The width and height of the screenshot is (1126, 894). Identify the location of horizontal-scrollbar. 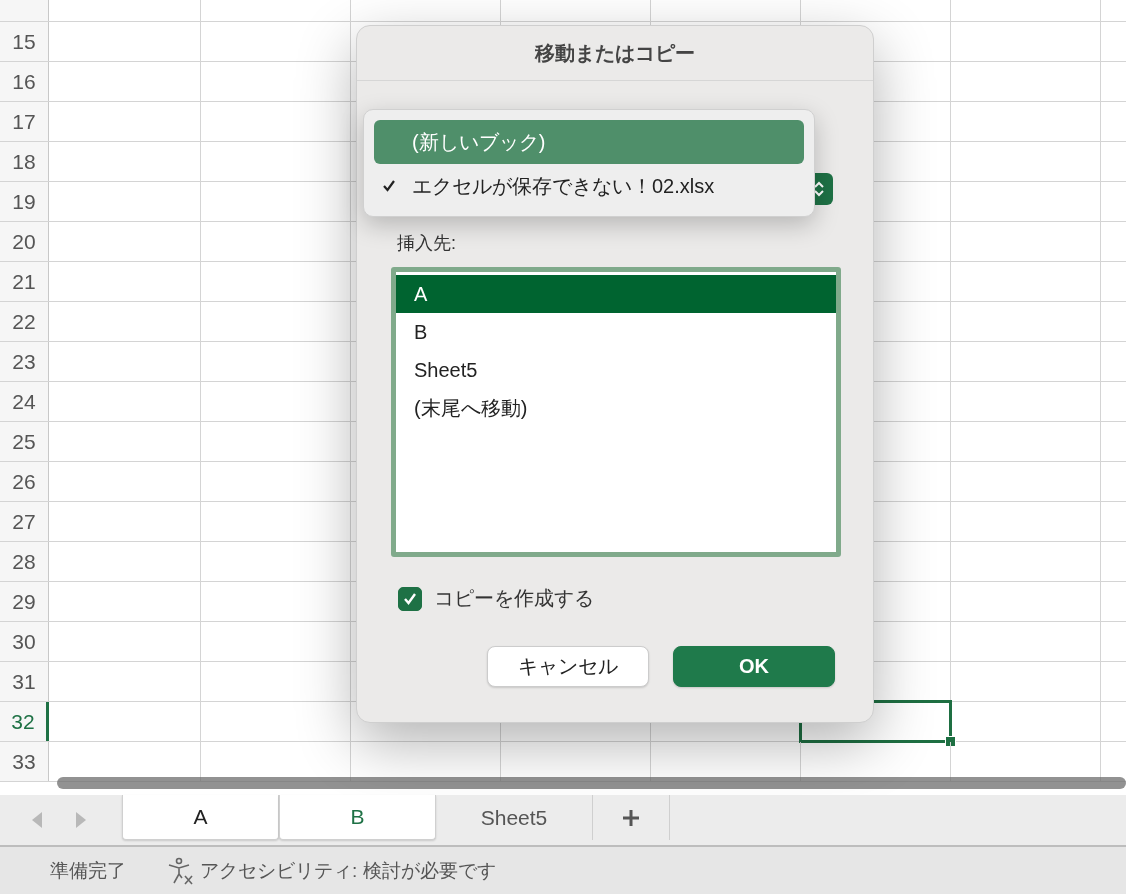
(591, 783).